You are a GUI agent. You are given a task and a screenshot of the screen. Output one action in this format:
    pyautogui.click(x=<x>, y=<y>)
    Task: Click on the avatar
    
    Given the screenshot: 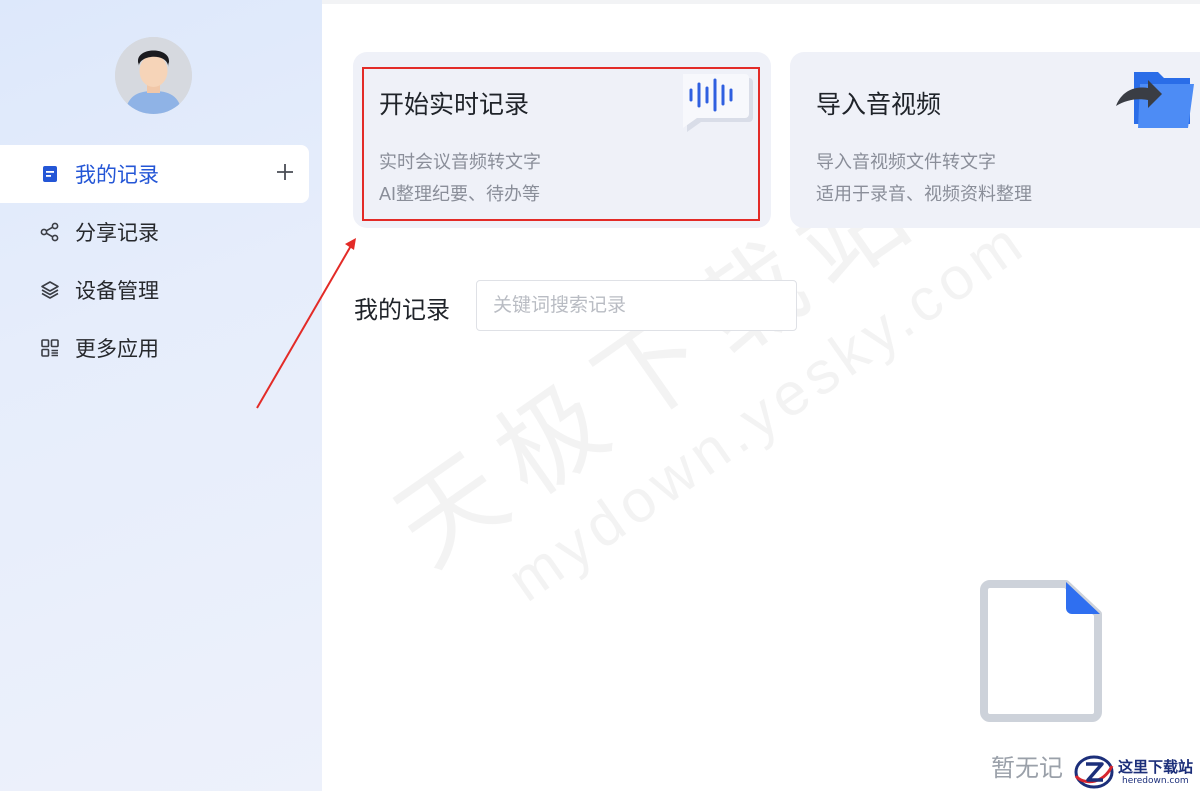 What is the action you would take?
    pyautogui.click(x=153, y=75)
    